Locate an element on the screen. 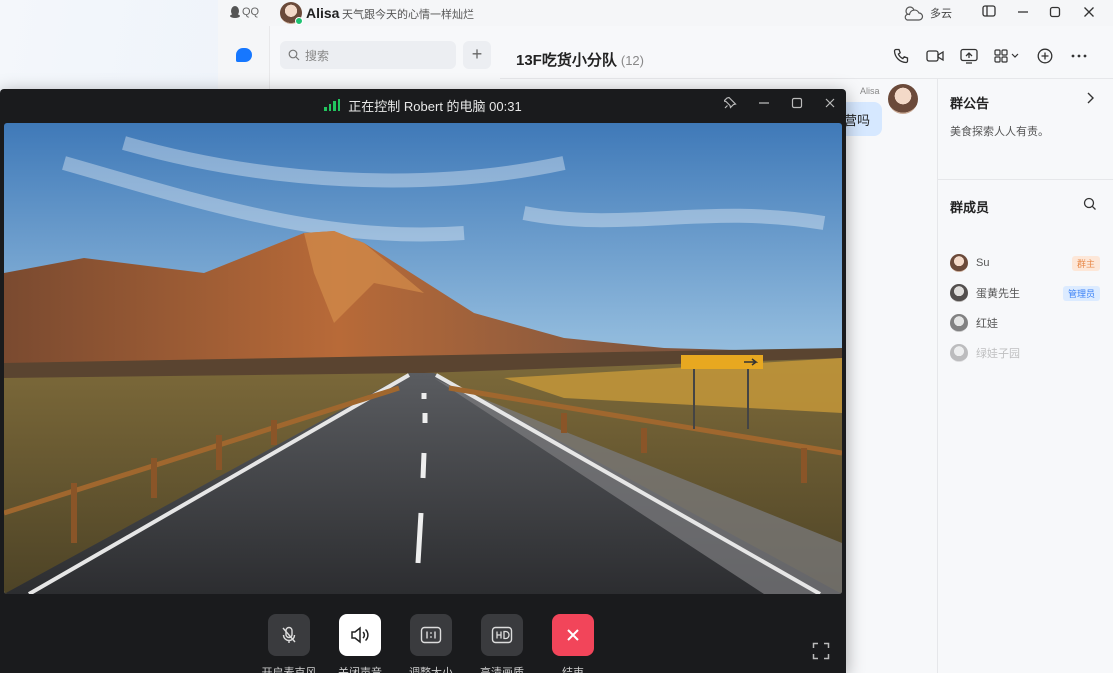 This screenshot has width=1113, height=673. group-info-panel: 群公告 美食探索人人有责。 群成员 Su 群主 蛋黄先生 管理员 红娃 绿娃子园 is located at coordinates (1025, 376).